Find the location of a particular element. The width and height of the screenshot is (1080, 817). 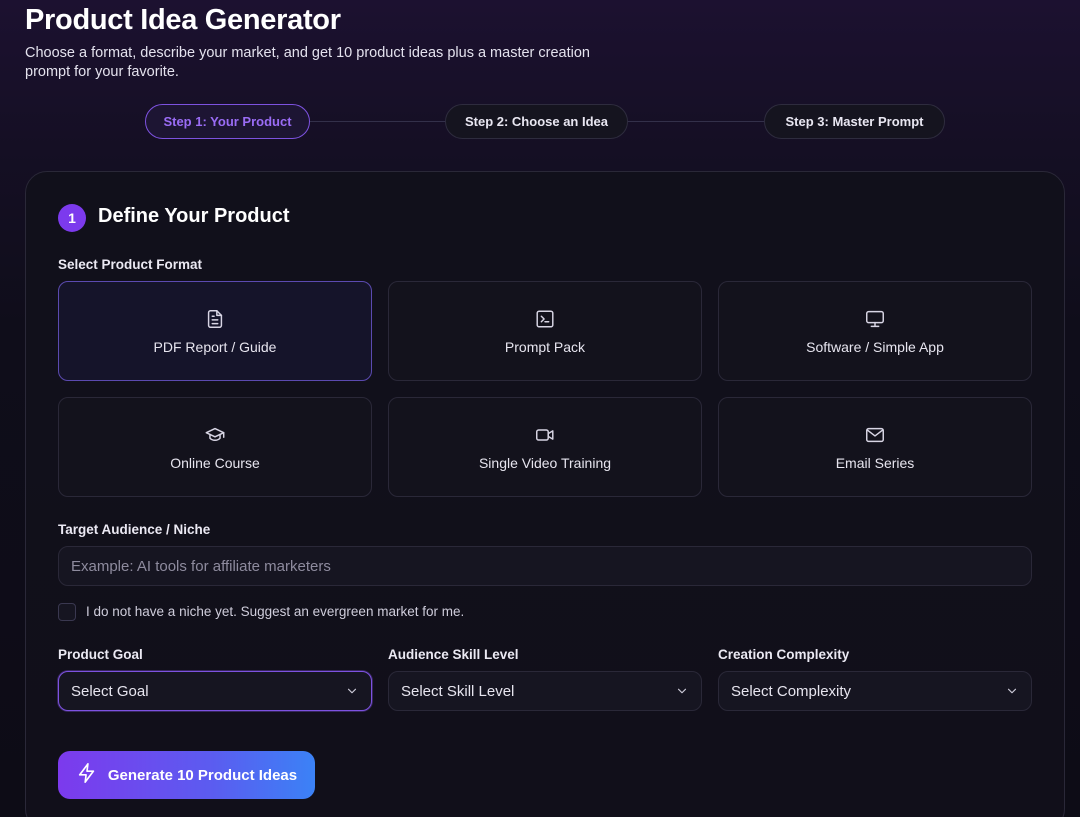

format-tile-pdf-report: PDF Report / Guide is located at coordinates (215, 331).